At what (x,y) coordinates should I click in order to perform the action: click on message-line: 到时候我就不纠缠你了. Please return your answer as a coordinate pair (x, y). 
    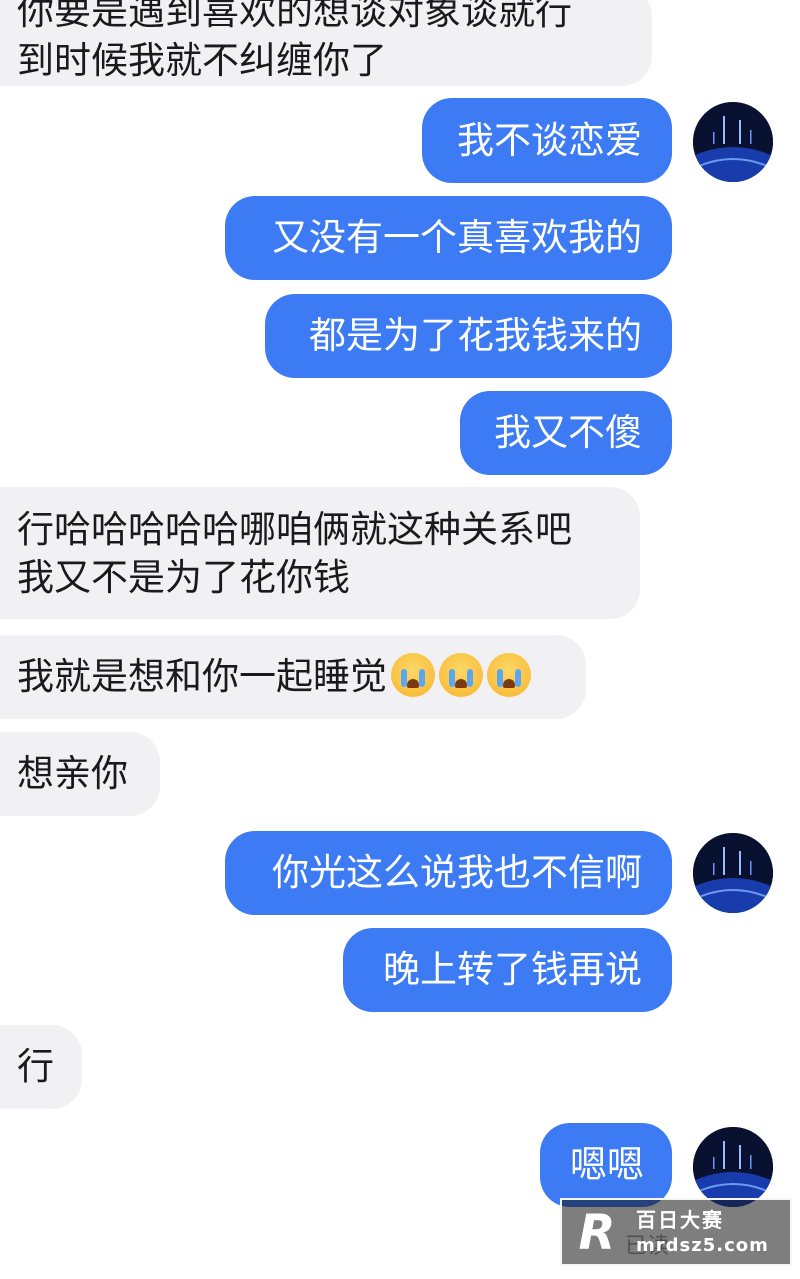
    Looking at the image, I should click on (202, 60).